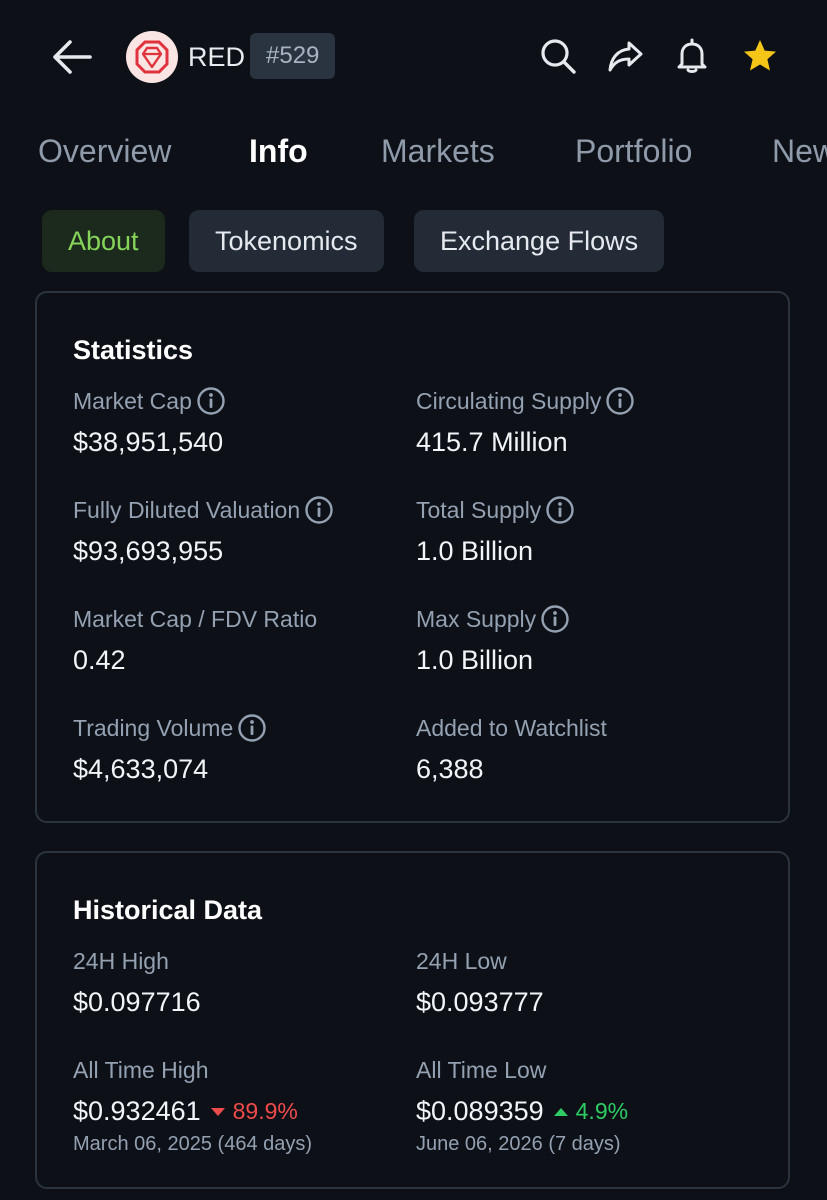  Describe the element at coordinates (633, 151) in the screenshot. I see `tab-portfolio: Portfolio` at that location.